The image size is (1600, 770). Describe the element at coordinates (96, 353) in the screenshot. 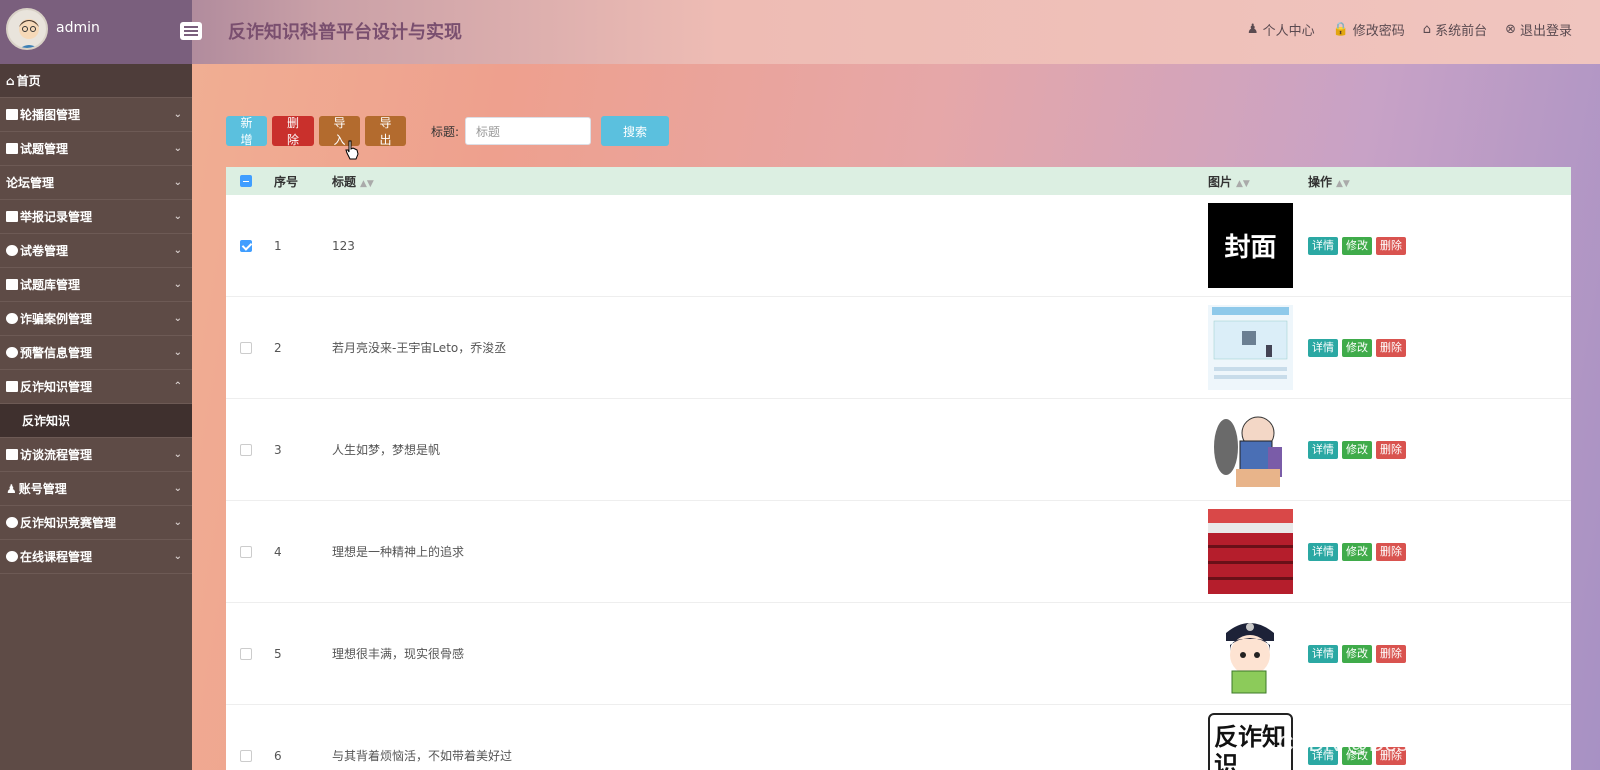

I see `sidebar-item-alerts: 预警信息管理 ⌄` at that location.